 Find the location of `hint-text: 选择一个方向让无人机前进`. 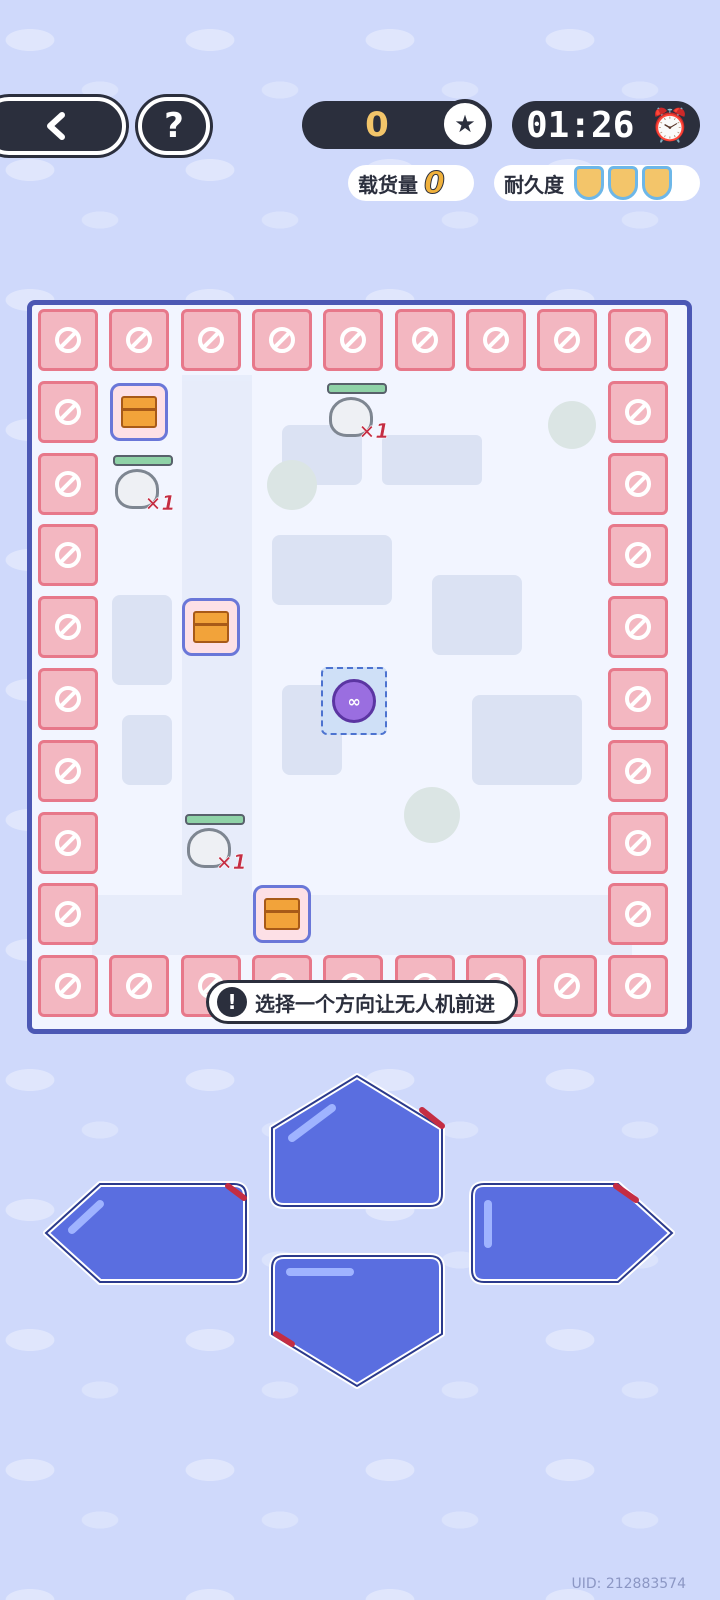

hint-text: 选择一个方向让无人机前进 is located at coordinates (375, 1003).